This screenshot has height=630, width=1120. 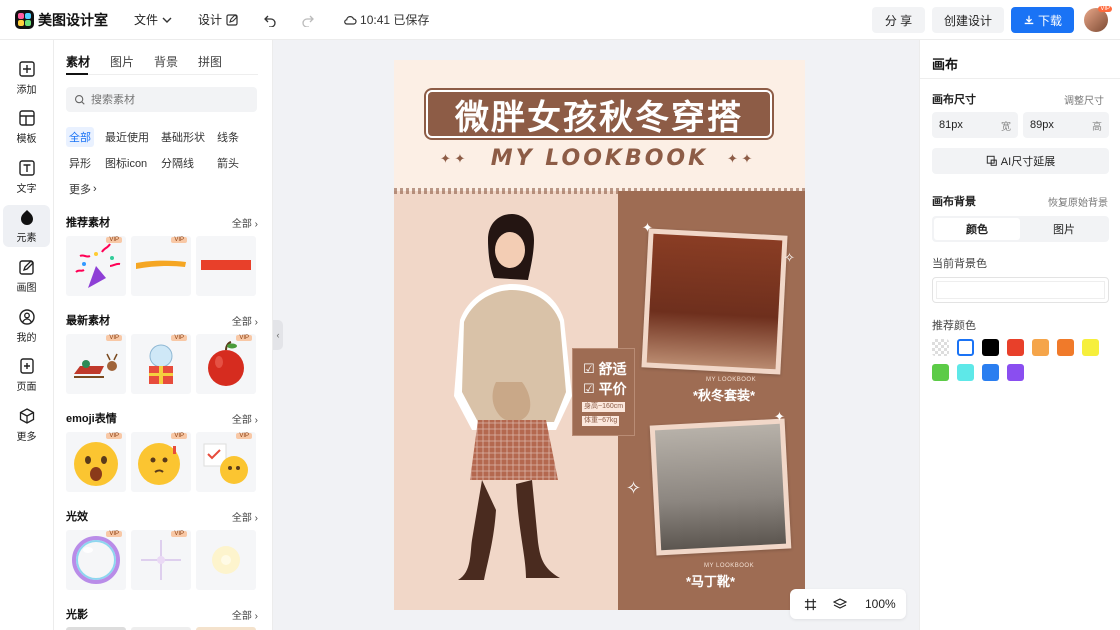 What do you see at coordinates (80, 137) in the screenshot?
I see `chip-all: 全部` at bounding box center [80, 137].